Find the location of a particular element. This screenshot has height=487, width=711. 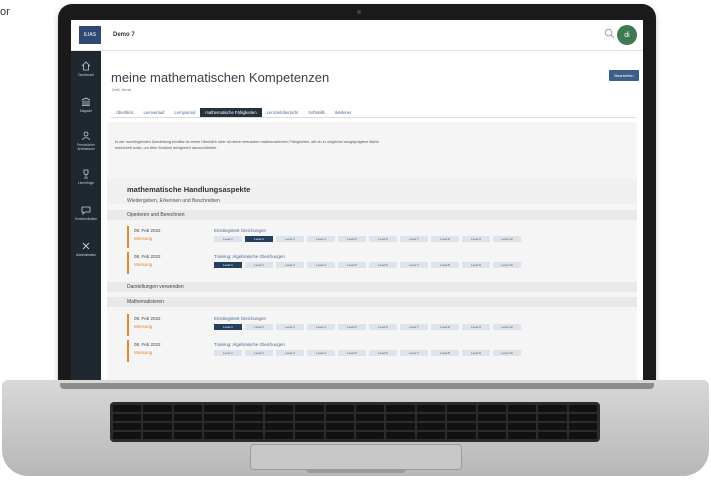

tab-learning-history: Lernverlauf is located at coordinates (153, 113).